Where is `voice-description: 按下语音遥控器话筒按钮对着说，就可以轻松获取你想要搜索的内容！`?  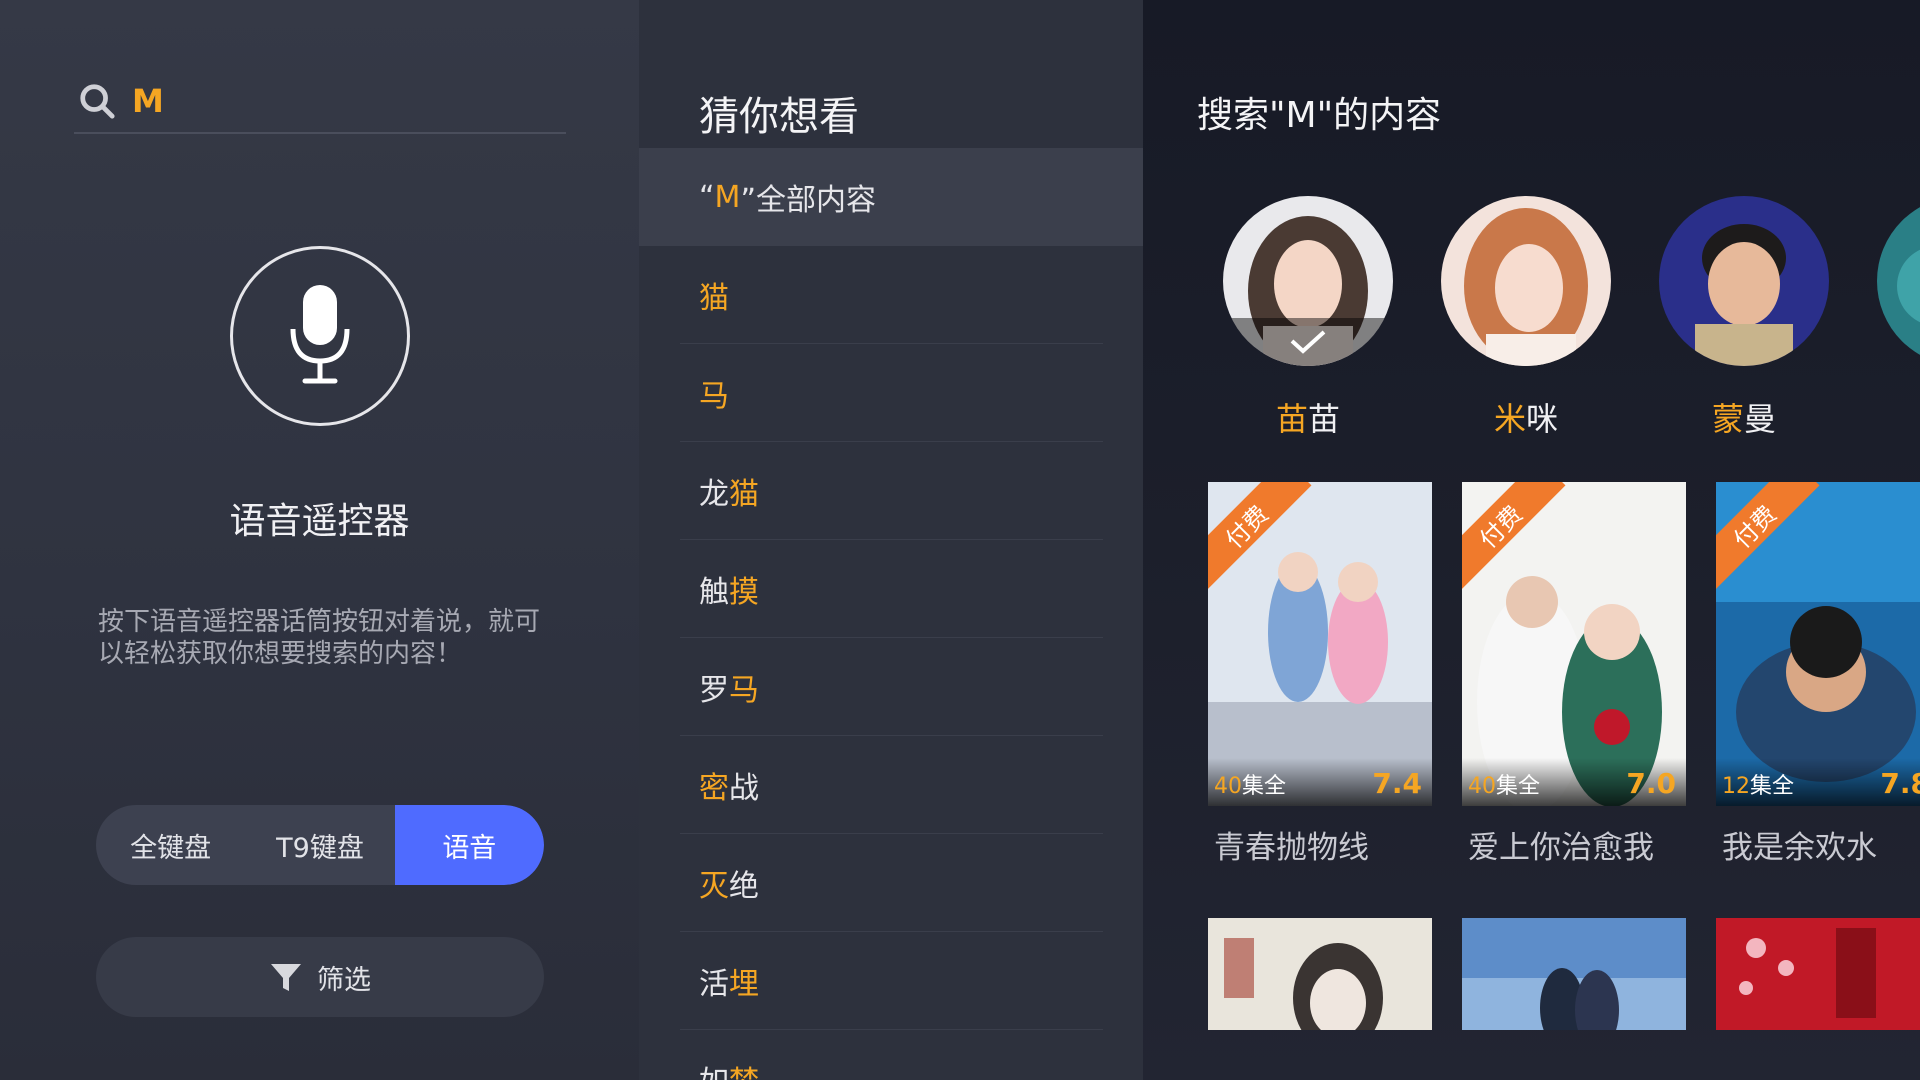 voice-description: 按下语音遥控器话筒按钮对着说，就可以轻松获取你想要搜索的内容！ is located at coordinates (319, 638).